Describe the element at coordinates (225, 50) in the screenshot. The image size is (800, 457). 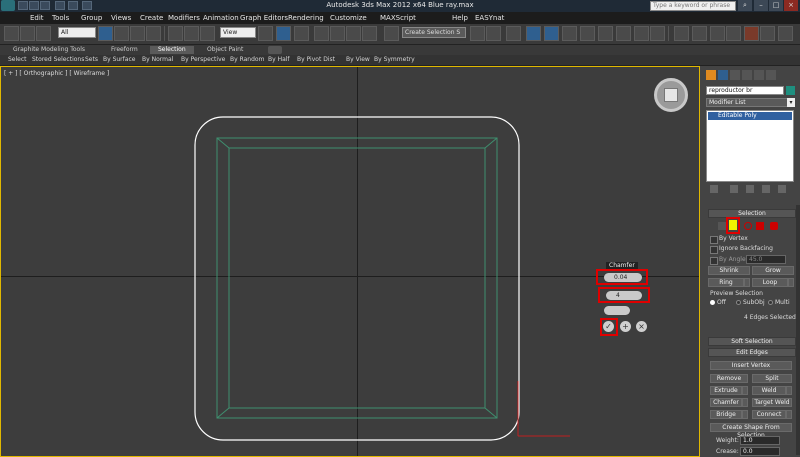
I see `ribbon-tab-object-paint: Object Paint` at that location.